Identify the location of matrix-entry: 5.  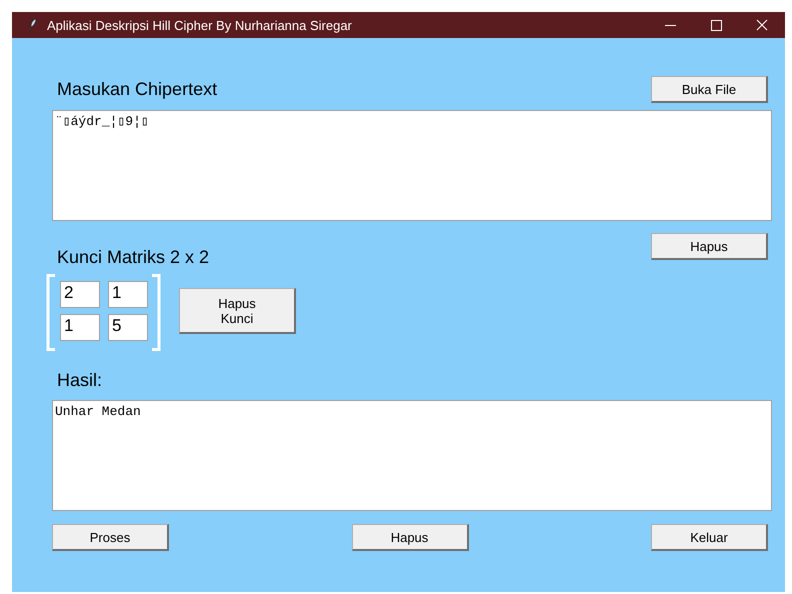
(128, 327).